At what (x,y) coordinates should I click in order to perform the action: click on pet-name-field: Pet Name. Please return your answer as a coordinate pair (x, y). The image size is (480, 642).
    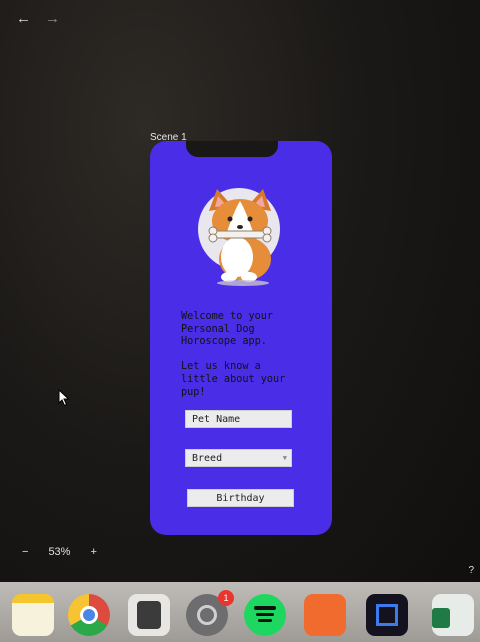
    Looking at the image, I should click on (238, 419).